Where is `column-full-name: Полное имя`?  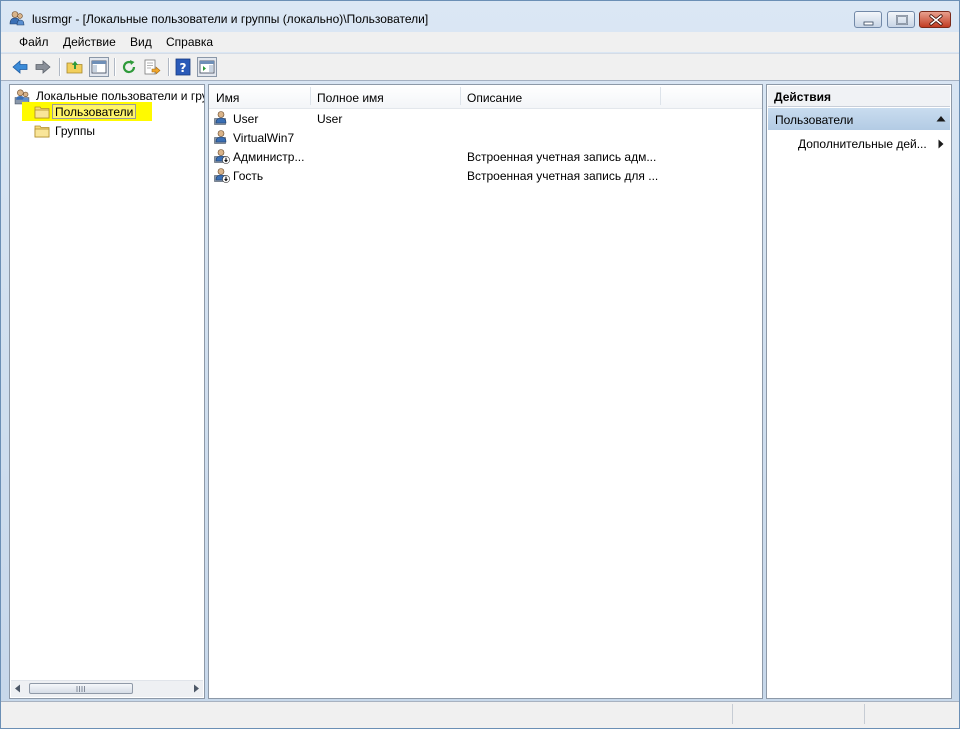 column-full-name: Полное имя is located at coordinates (385, 96).